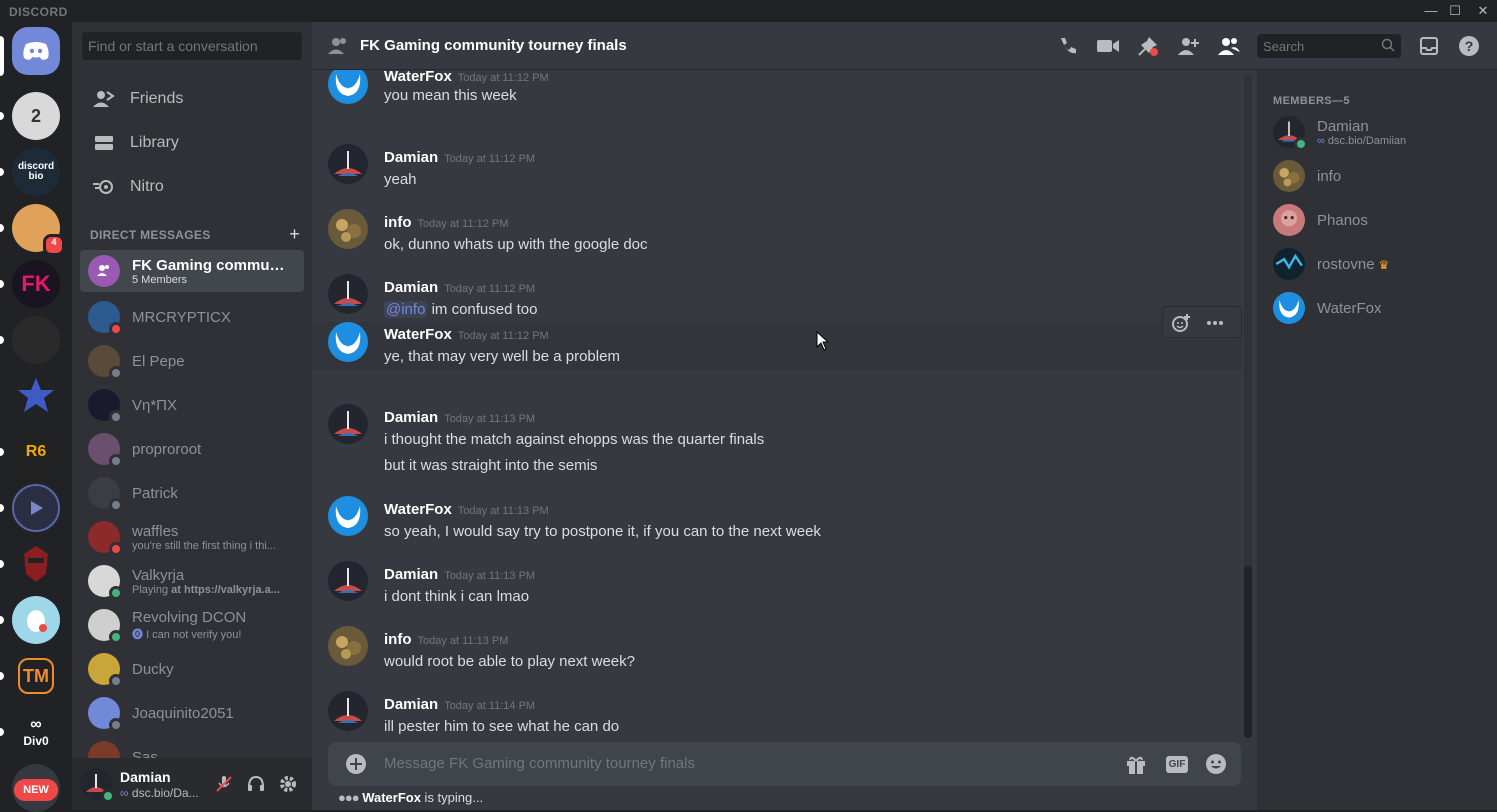  What do you see at coordinates (1215, 323) in the screenshot?
I see `more-options-icon` at bounding box center [1215, 323].